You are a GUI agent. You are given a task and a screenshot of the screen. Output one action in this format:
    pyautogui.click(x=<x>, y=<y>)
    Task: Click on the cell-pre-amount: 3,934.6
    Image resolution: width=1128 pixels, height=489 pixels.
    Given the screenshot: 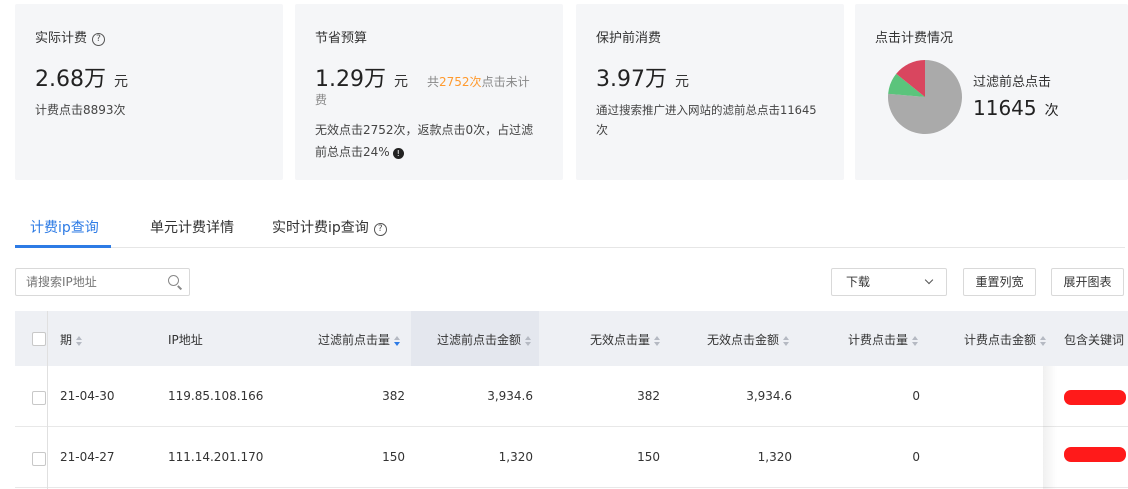 What is the action you would take?
    pyautogui.click(x=510, y=396)
    